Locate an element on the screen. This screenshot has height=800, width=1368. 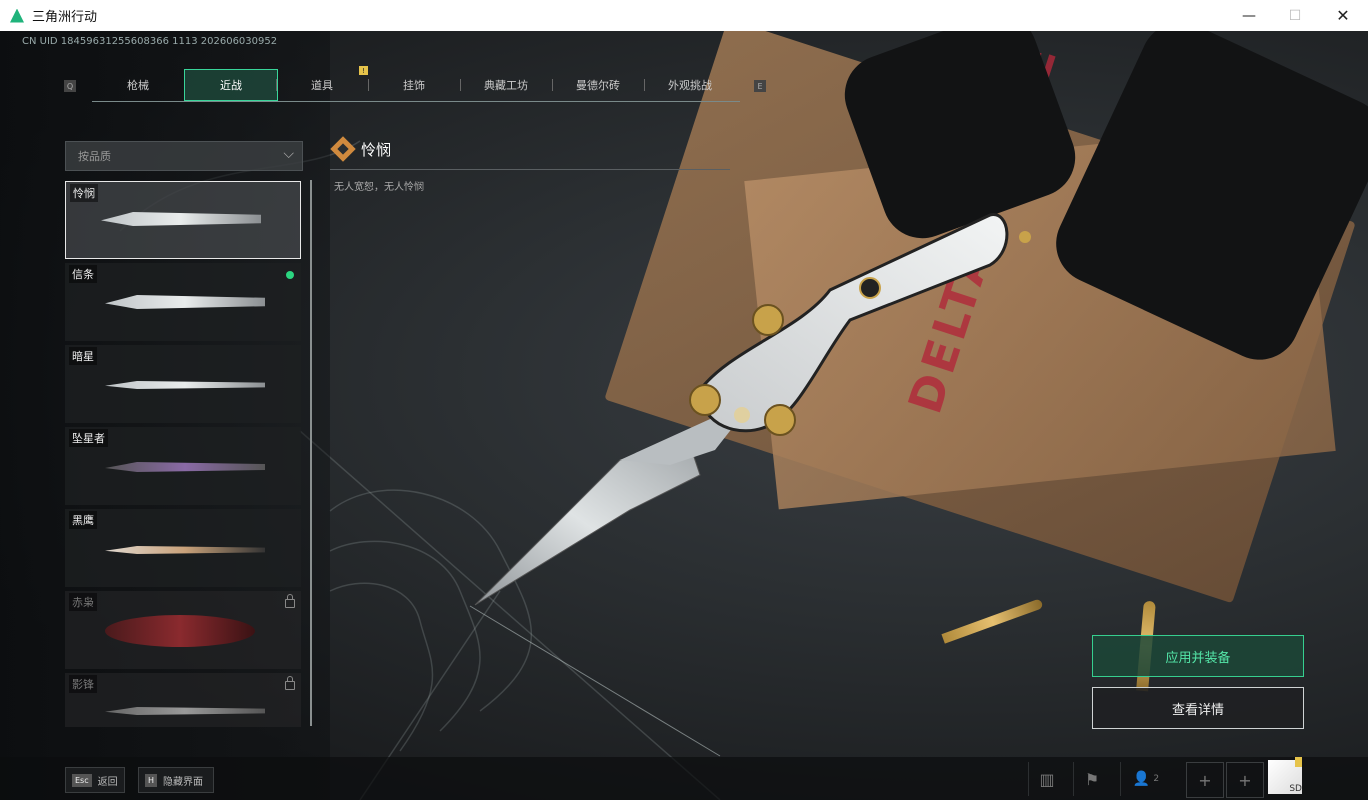
back-label: 返回 is located at coordinates (107, 782).